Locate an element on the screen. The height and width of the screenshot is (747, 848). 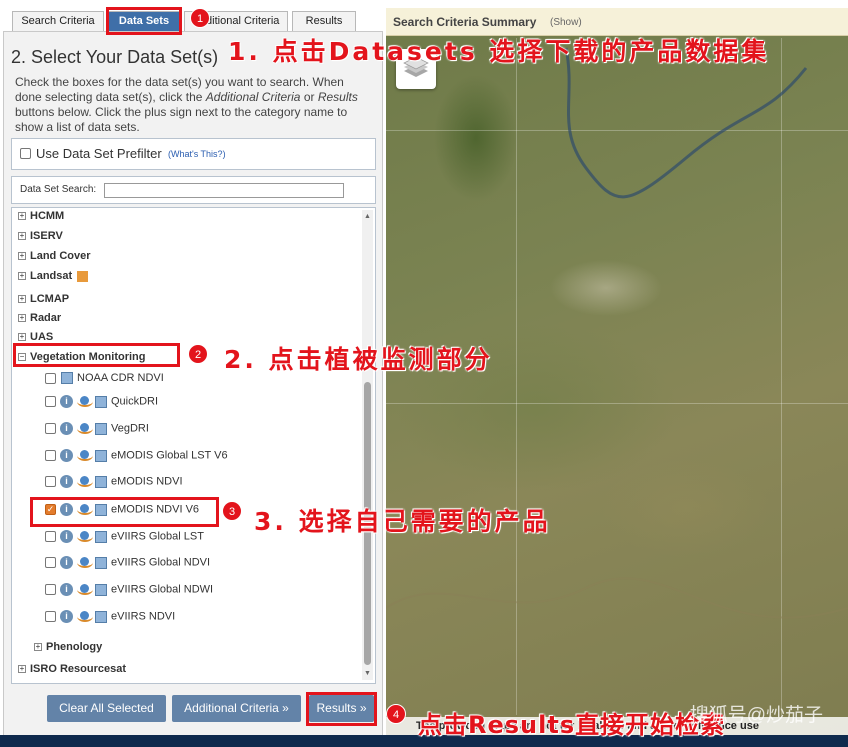
prefilter-checkbox is located at coordinates (25, 153).